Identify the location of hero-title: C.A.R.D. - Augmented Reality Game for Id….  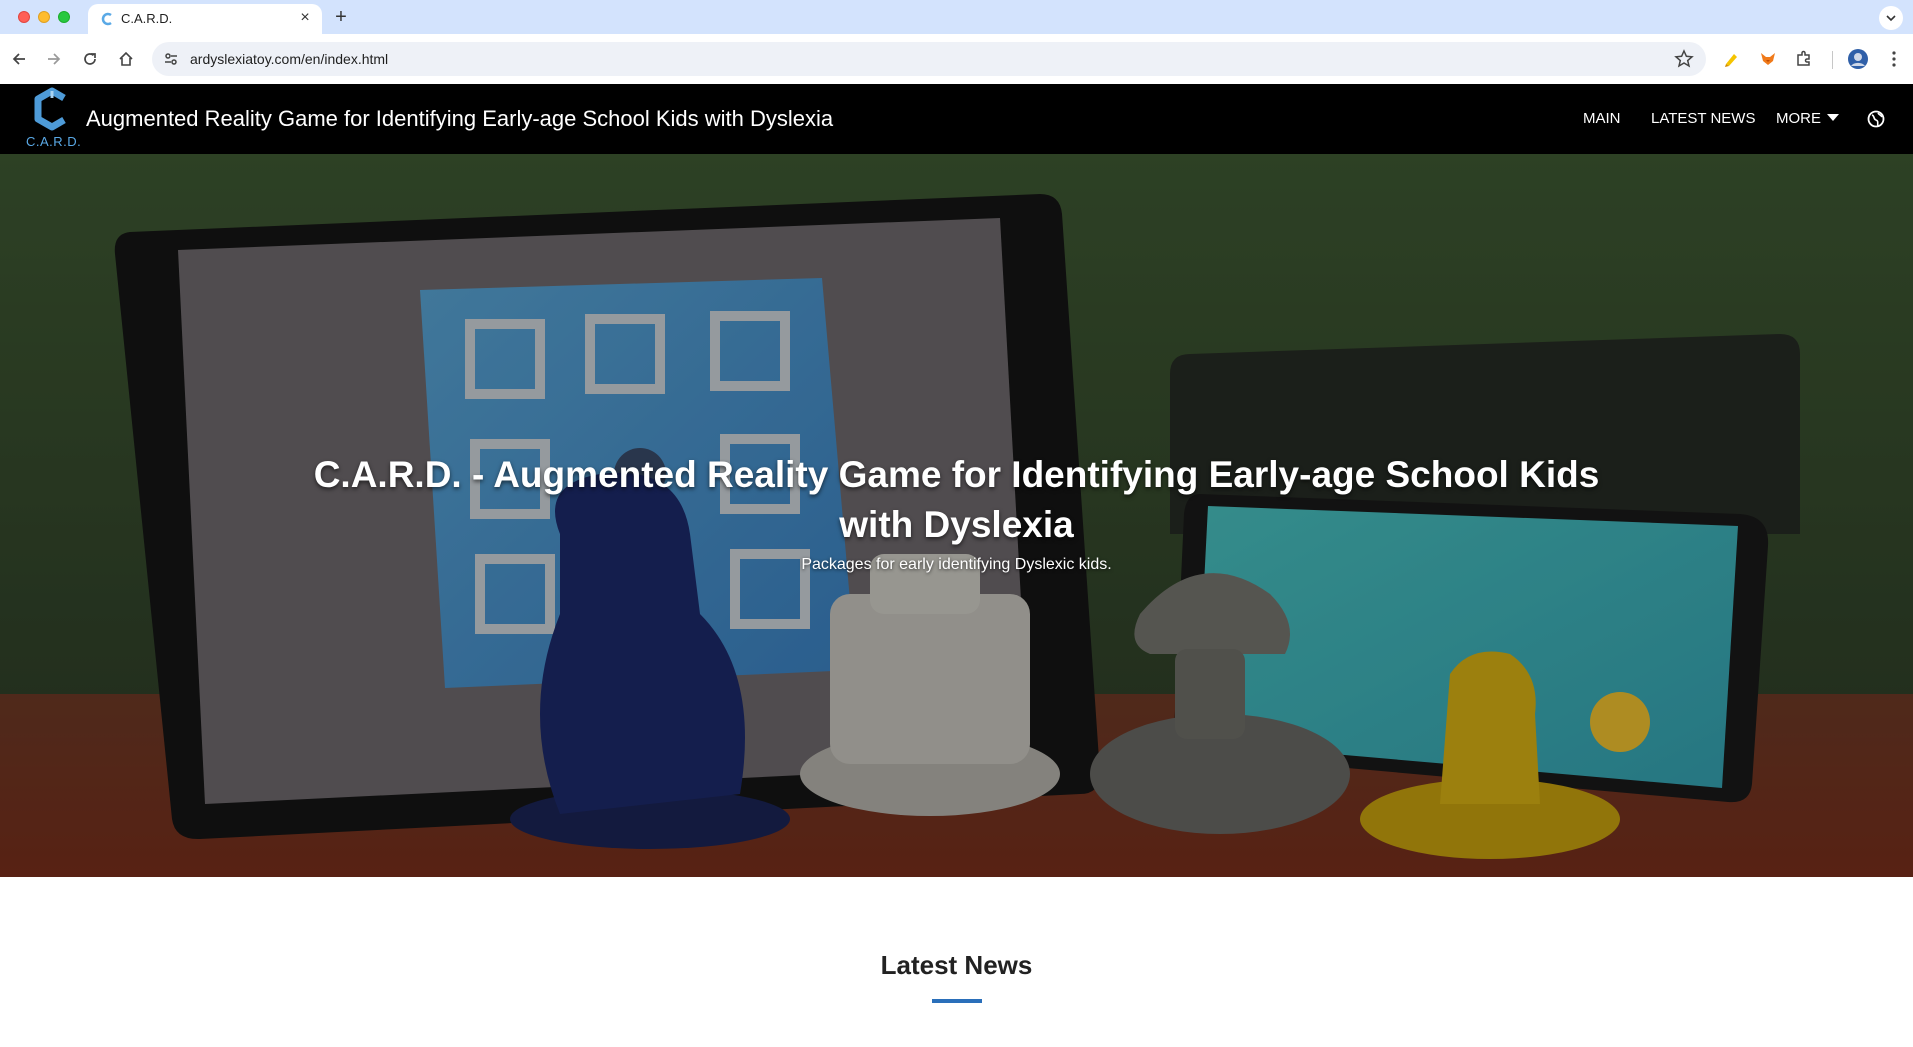
(956, 499).